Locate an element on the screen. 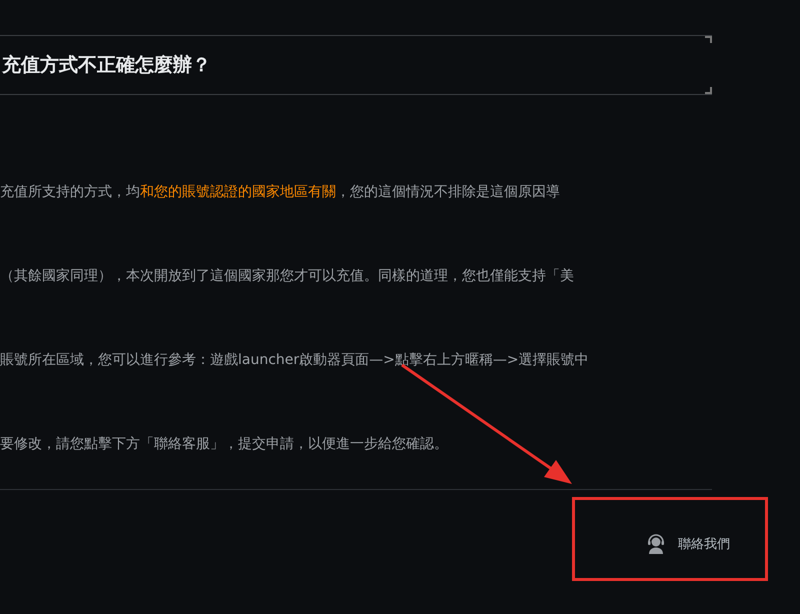  answer-paragraph: （其餘國家同理），本次開放到了這個國家那您才可以充值。同樣的道理，您也僅能支持「美 is located at coordinates (287, 275).